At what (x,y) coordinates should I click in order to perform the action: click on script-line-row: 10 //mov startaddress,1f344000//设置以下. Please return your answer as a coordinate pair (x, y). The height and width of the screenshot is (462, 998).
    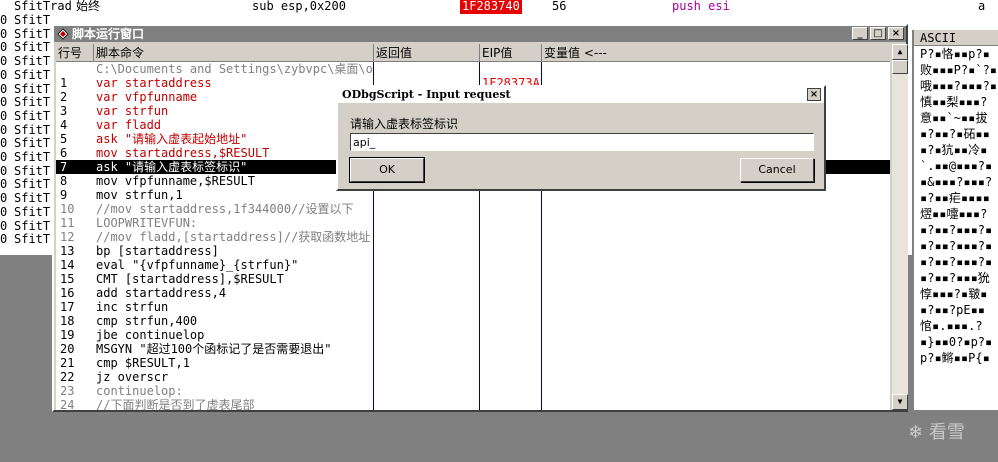
    Looking at the image, I should click on (473, 209).